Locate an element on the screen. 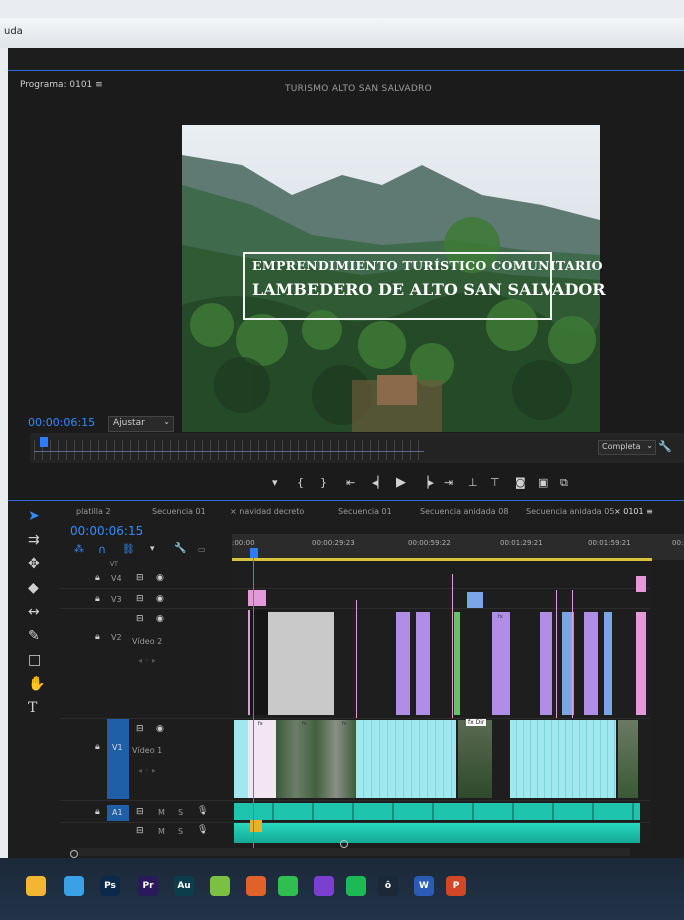  program-monitor-tab: Programa: 0101 ≡ is located at coordinates (61, 85).